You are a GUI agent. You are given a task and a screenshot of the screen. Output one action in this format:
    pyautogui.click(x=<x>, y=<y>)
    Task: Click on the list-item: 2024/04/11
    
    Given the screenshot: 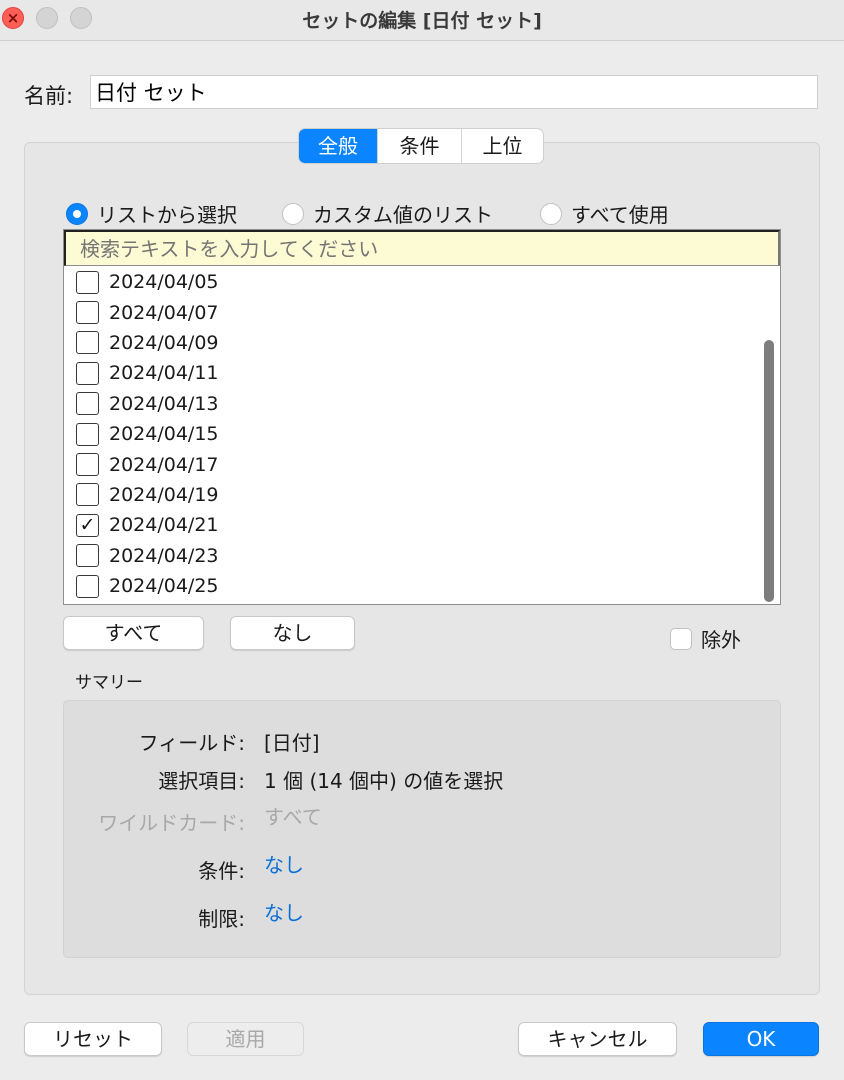 What is the action you would take?
    pyautogui.click(x=409, y=373)
    